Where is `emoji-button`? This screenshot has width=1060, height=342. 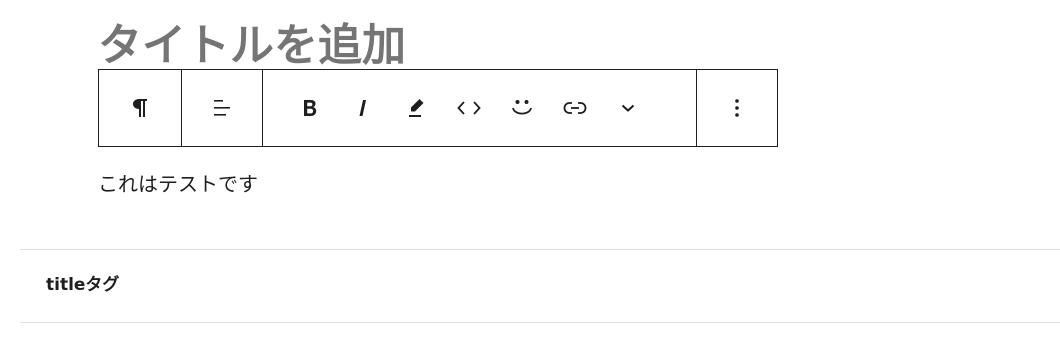 emoji-button is located at coordinates (521, 108).